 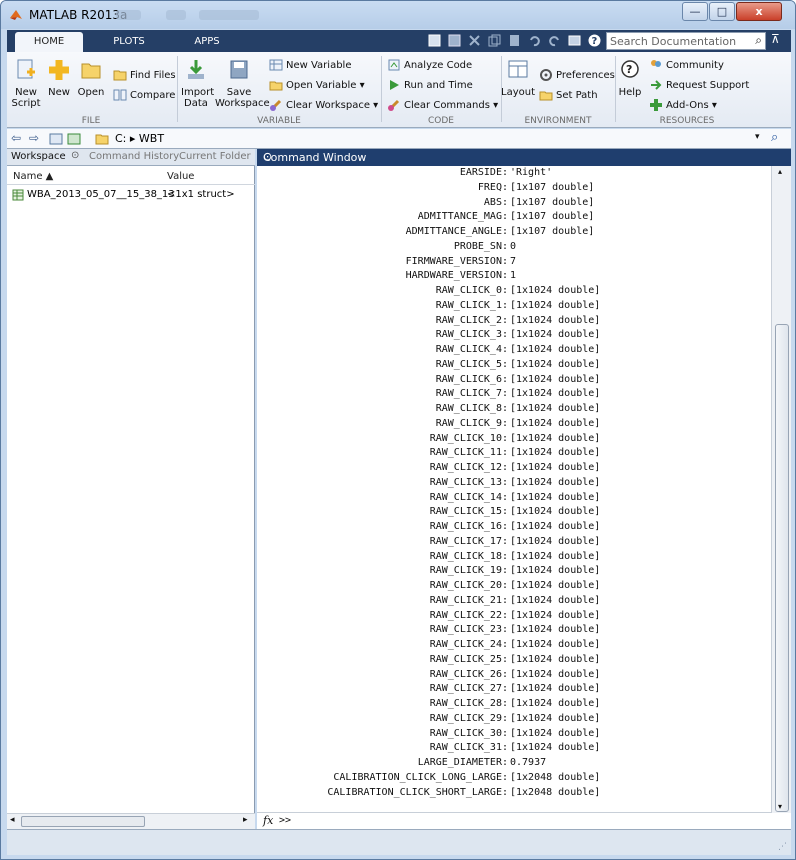 What do you see at coordinates (34, 138) in the screenshot?
I see `forward-arrow-icon: ⇨` at bounding box center [34, 138].